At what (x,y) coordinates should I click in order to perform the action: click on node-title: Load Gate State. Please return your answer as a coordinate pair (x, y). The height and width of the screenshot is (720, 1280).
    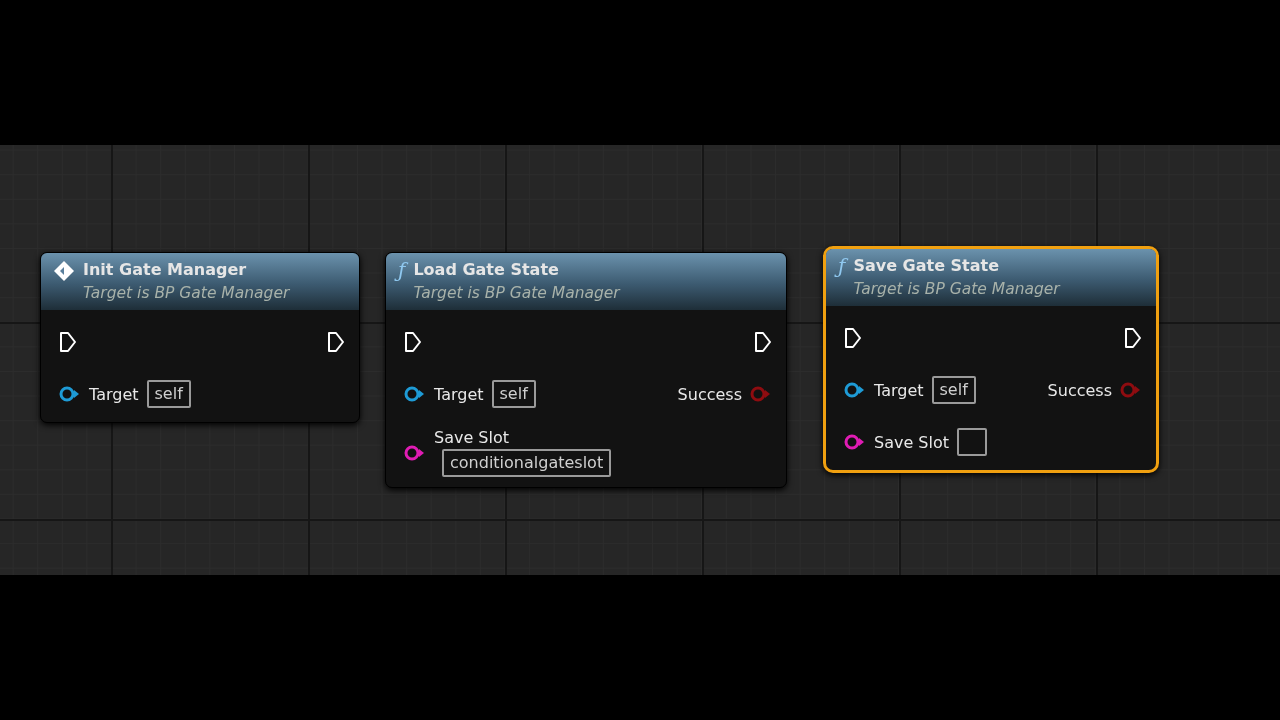
    Looking at the image, I should click on (486, 270).